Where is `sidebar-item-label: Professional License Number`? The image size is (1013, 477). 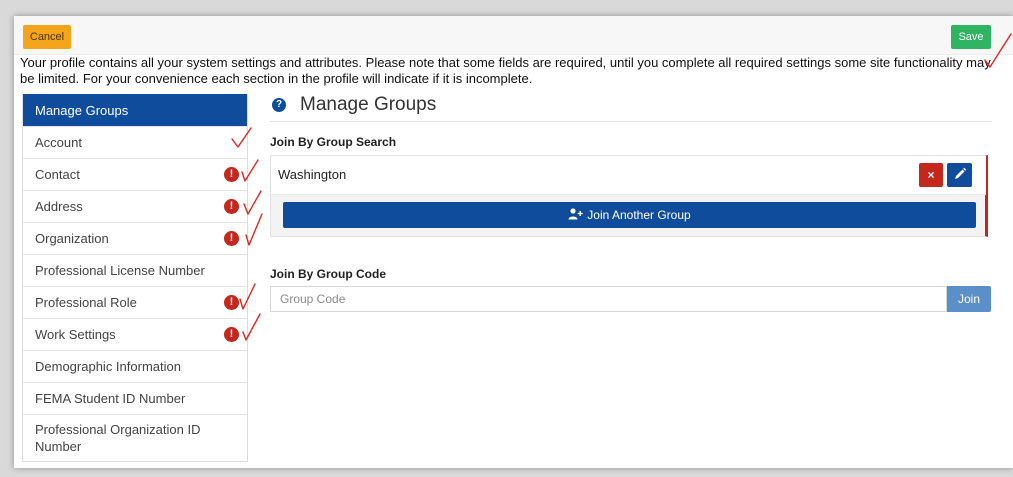 sidebar-item-label: Professional License Number is located at coordinates (120, 270).